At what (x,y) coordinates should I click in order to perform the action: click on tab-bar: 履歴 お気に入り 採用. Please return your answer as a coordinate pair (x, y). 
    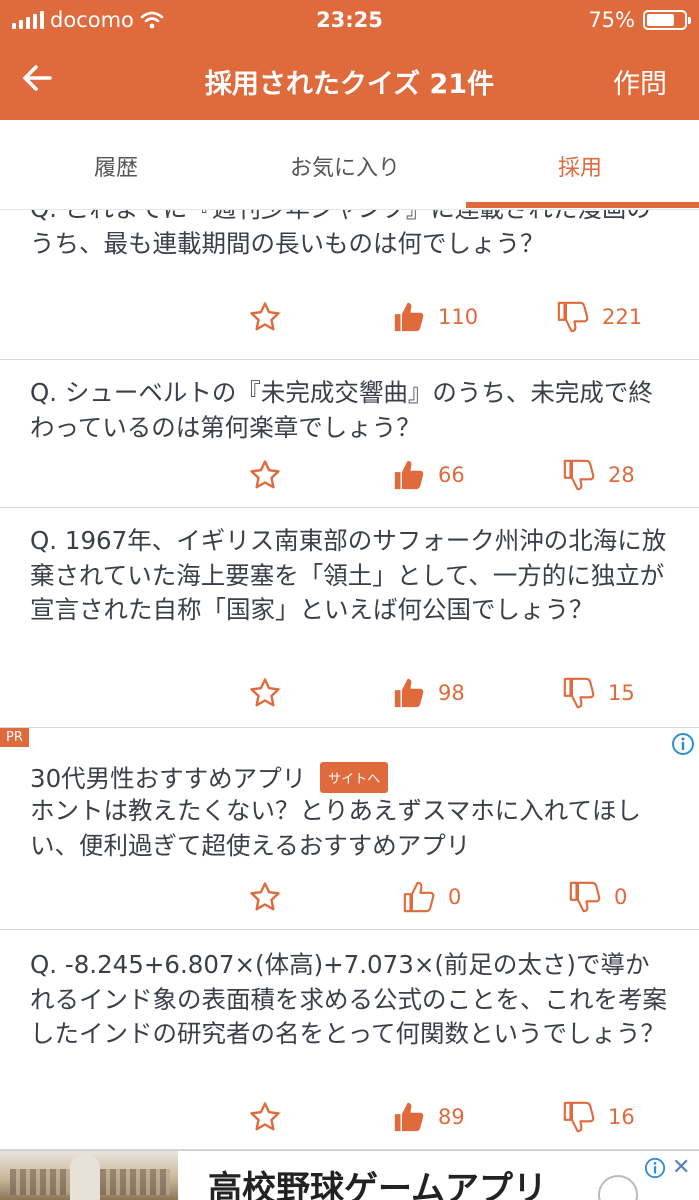
    Looking at the image, I should click on (349, 165).